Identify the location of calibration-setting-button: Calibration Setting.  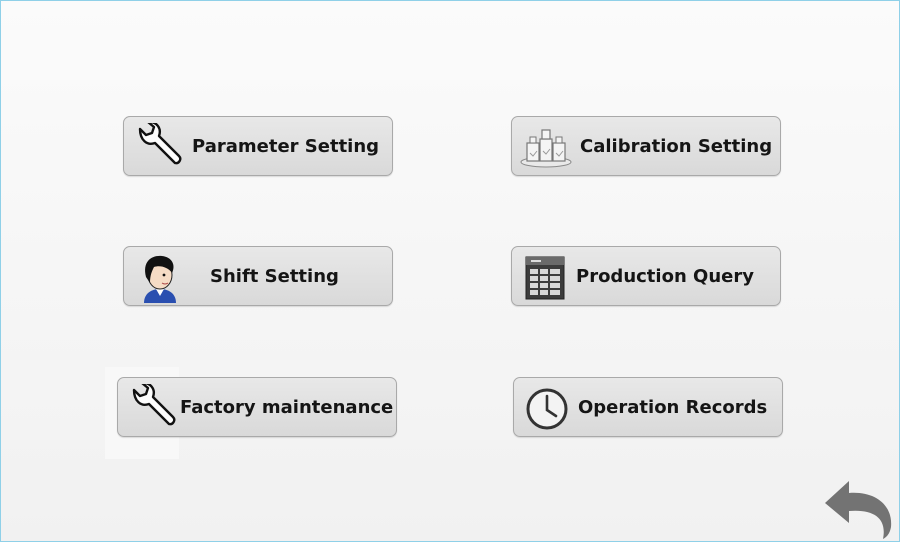
(646, 146).